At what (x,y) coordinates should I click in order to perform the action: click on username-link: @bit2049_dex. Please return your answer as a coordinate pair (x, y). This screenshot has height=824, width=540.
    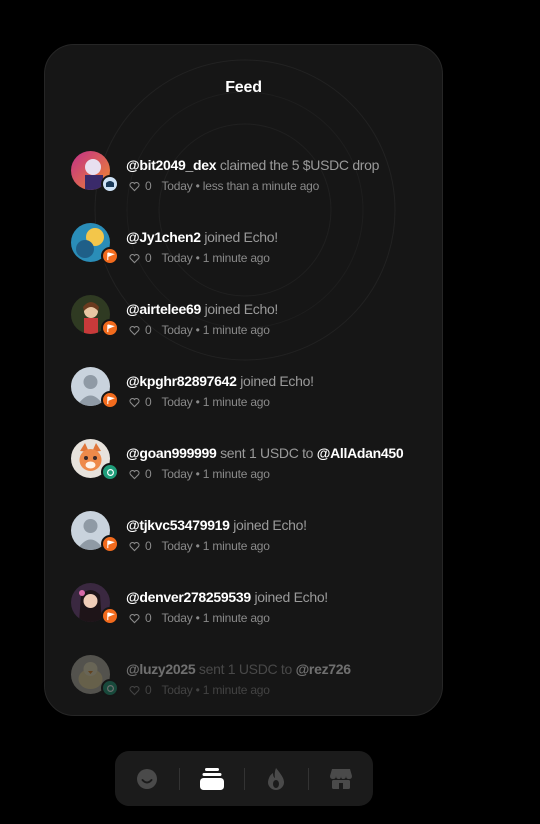
    Looking at the image, I should click on (171, 165).